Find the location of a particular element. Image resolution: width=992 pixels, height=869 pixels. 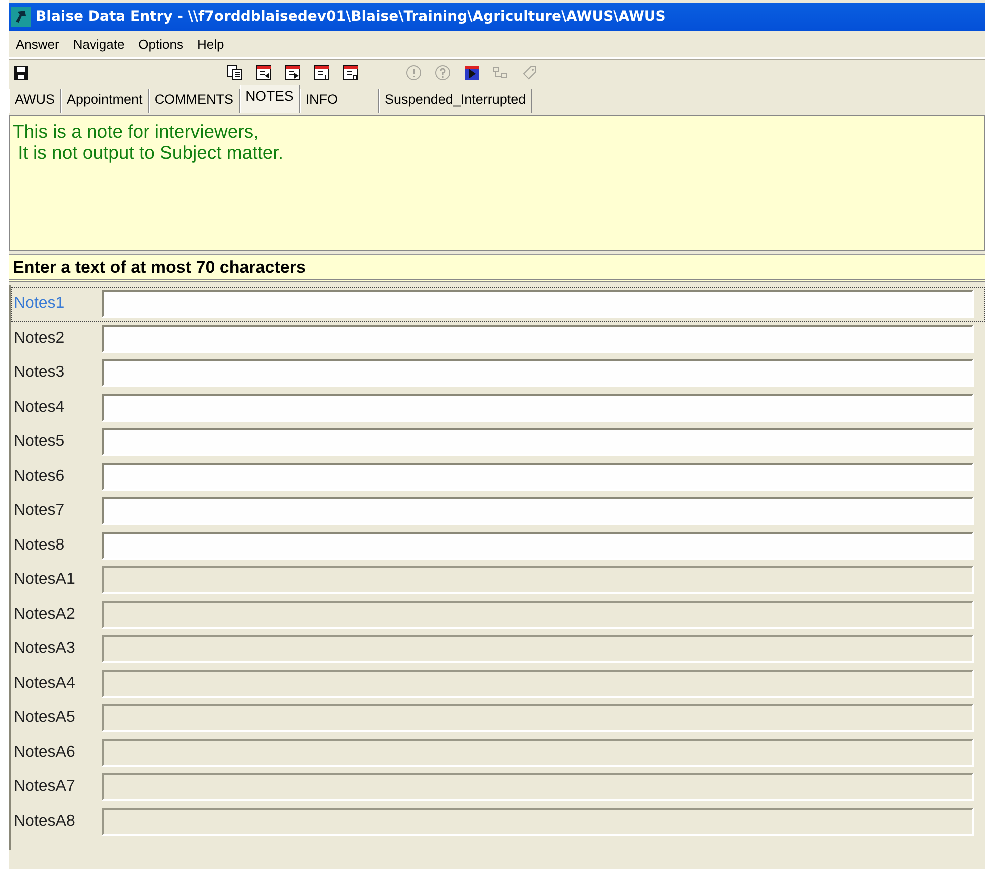

field-label: Notes1 is located at coordinates (39, 304).